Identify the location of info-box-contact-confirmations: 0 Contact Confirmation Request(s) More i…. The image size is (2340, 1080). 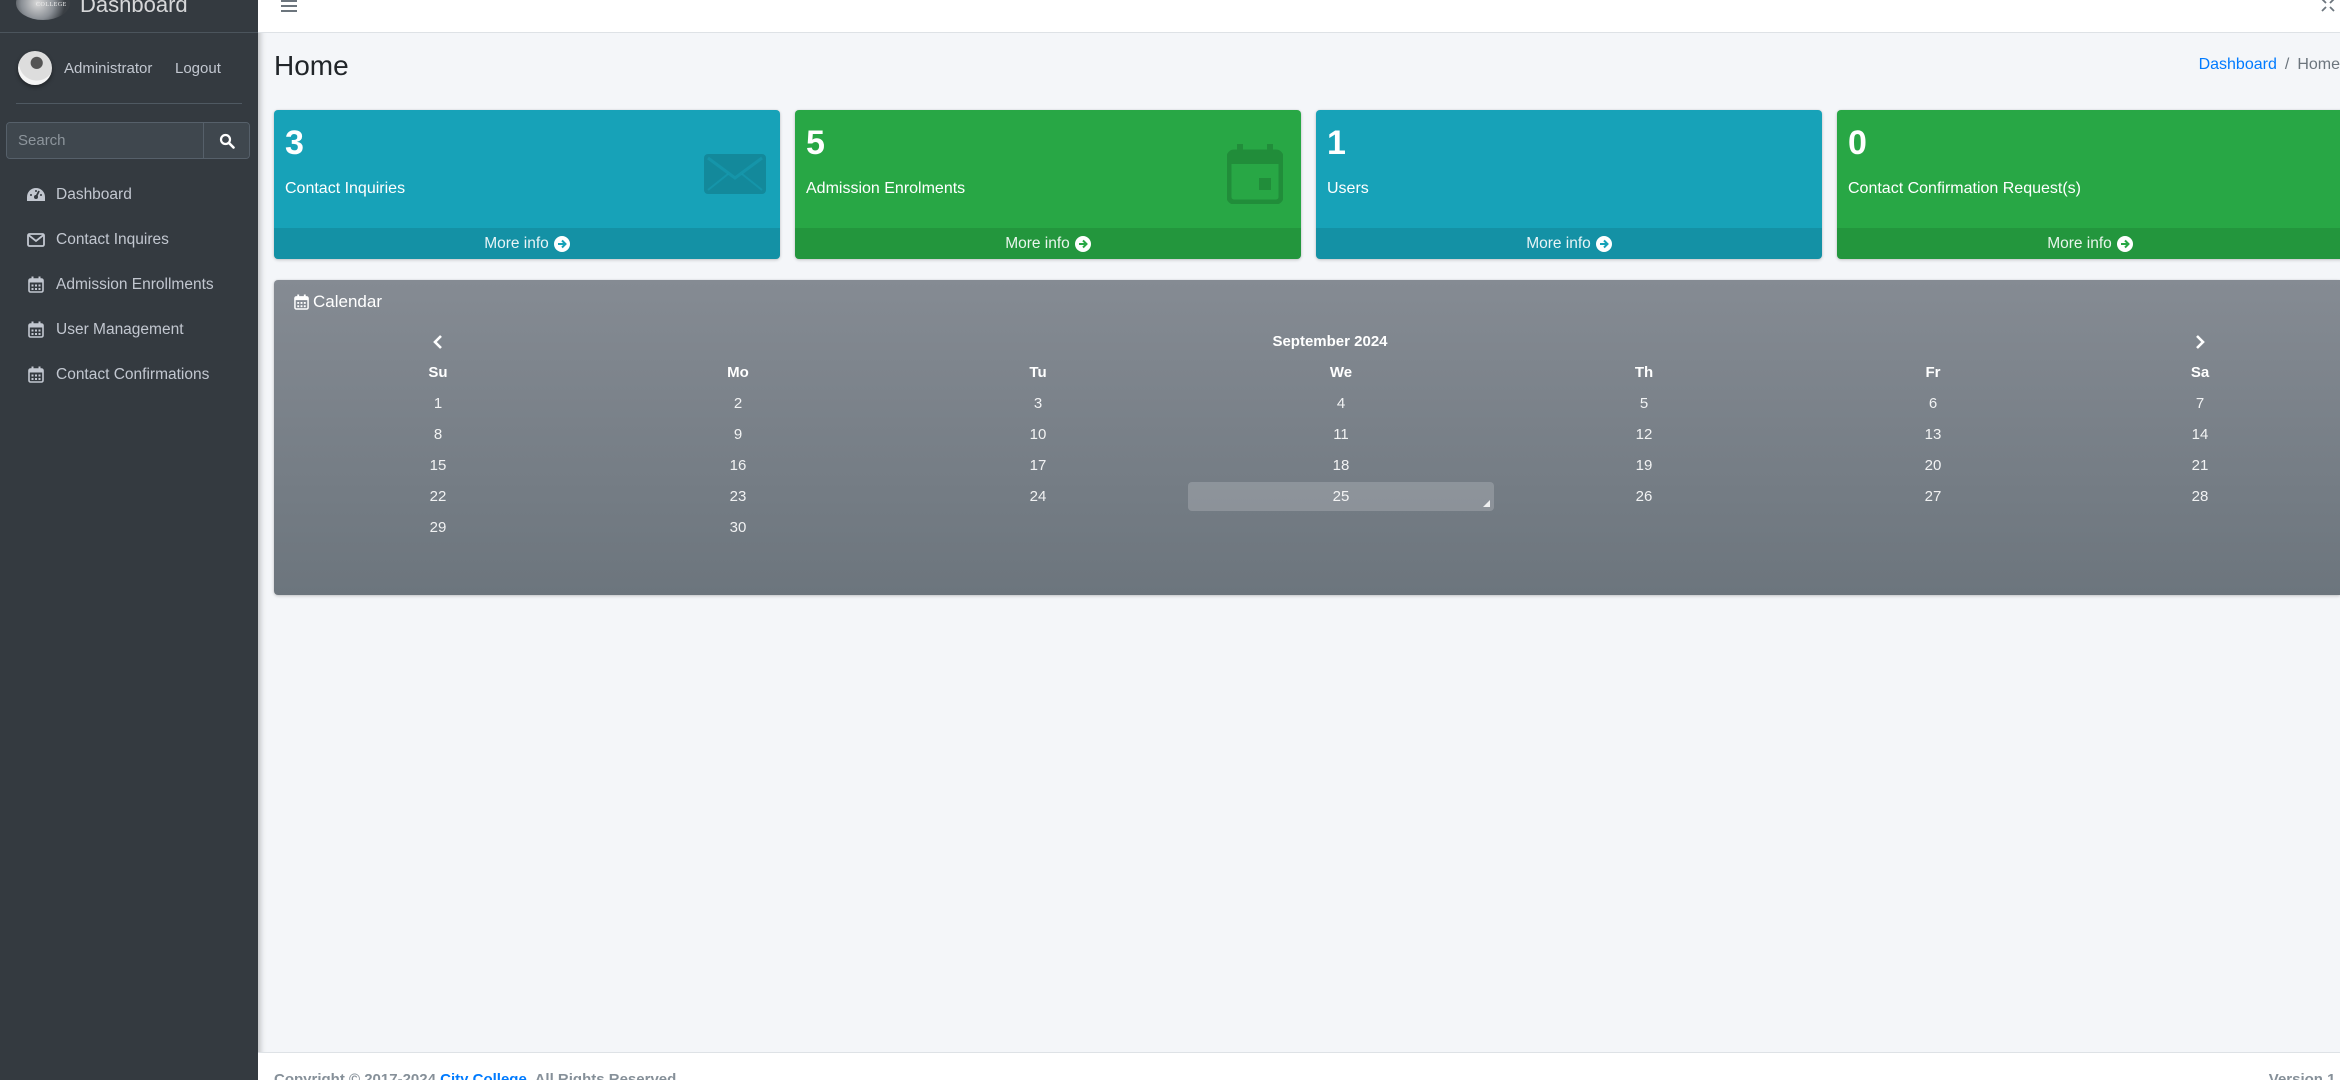
(2088, 184).